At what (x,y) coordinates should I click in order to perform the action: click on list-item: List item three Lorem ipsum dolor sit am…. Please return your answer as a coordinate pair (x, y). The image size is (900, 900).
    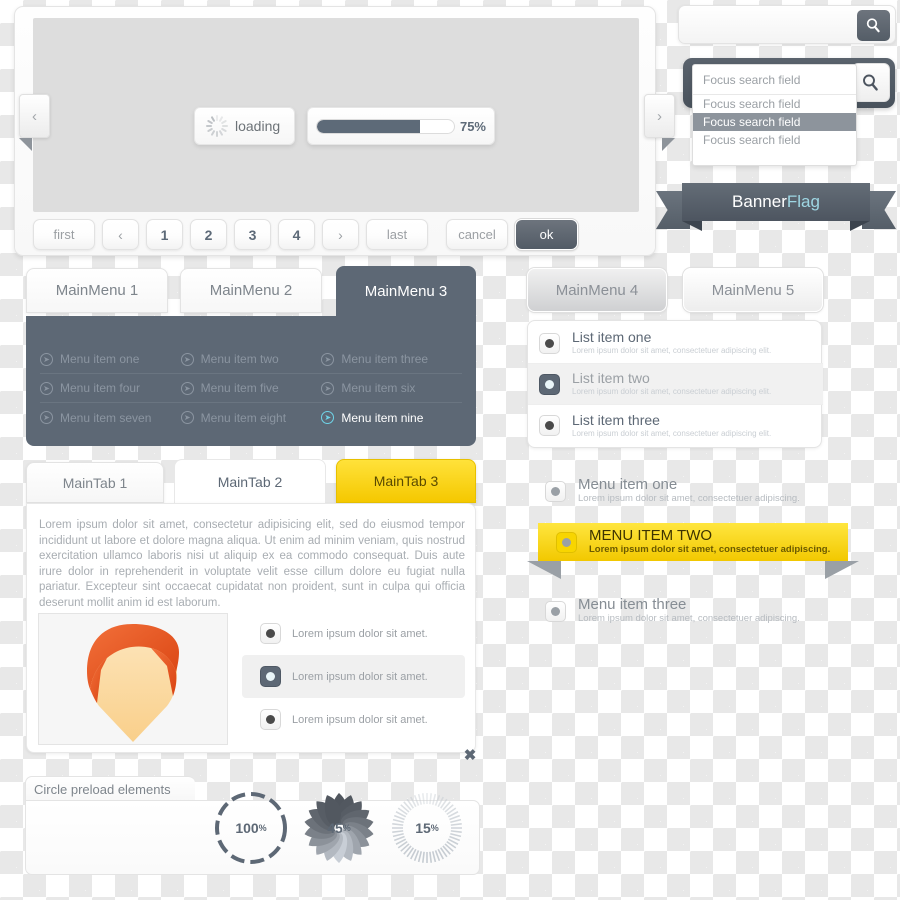
    Looking at the image, I should click on (675, 425).